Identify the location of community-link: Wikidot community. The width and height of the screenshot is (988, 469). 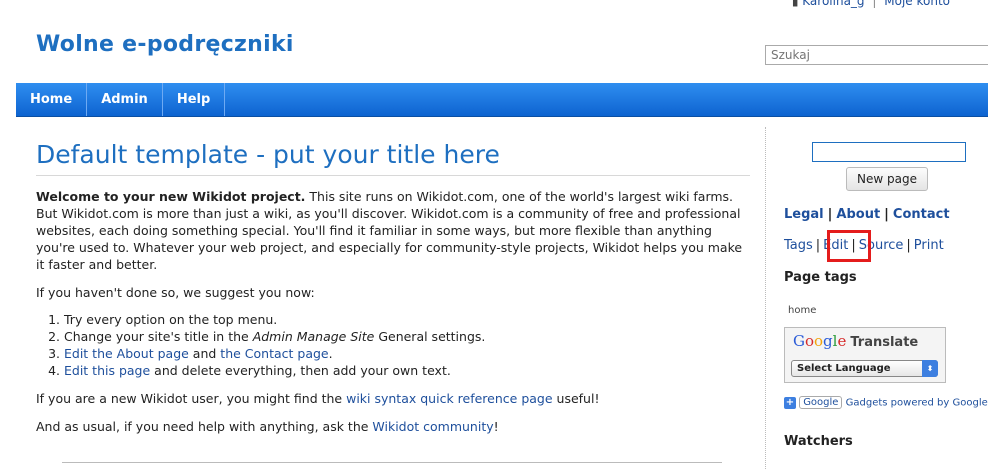
(432, 426).